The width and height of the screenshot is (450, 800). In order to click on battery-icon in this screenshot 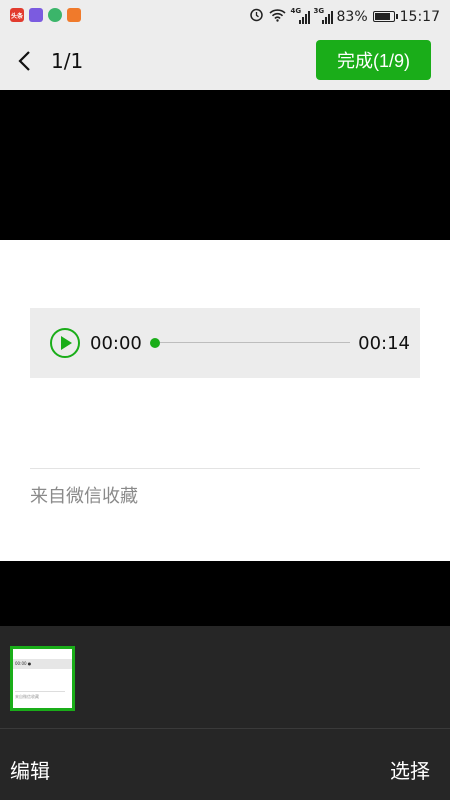, I will do `click(385, 16)`.